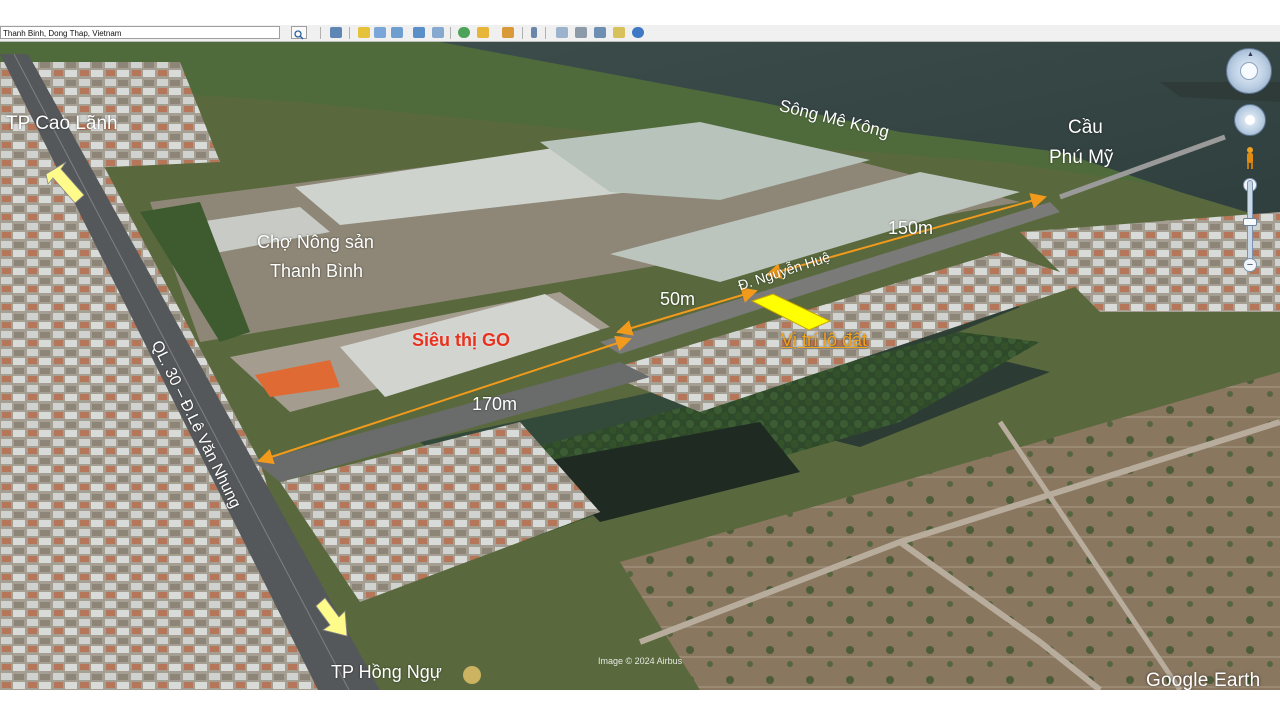 The image size is (1280, 720). Describe the element at coordinates (336, 32) in the screenshot. I see `sidebar-icon` at that location.